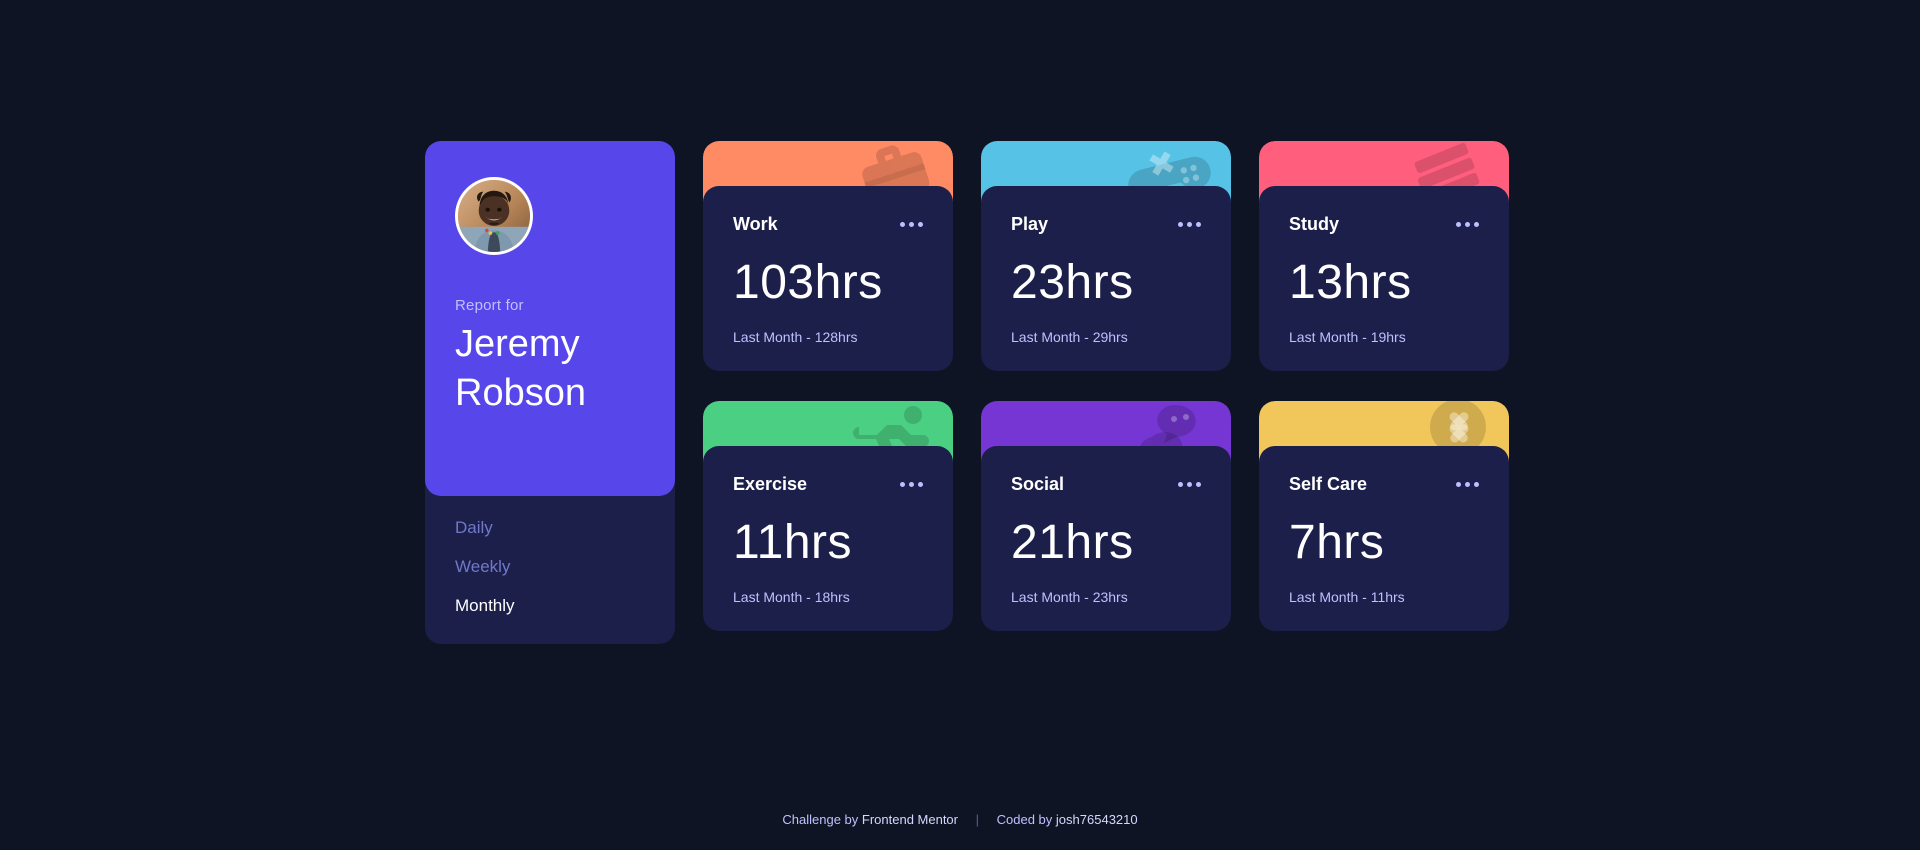 This screenshot has width=1920, height=850. Describe the element at coordinates (911, 224) in the screenshot. I see `card-menu-icon-work` at that location.